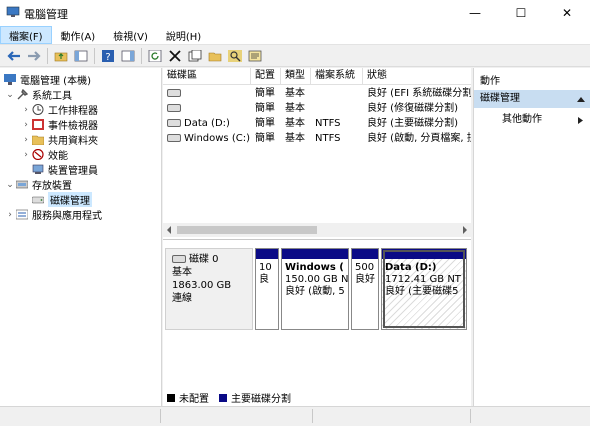 The width and height of the screenshot is (590, 426). Describe the element at coordinates (247, 230) in the screenshot. I see `scrollbar-thumb` at that location.